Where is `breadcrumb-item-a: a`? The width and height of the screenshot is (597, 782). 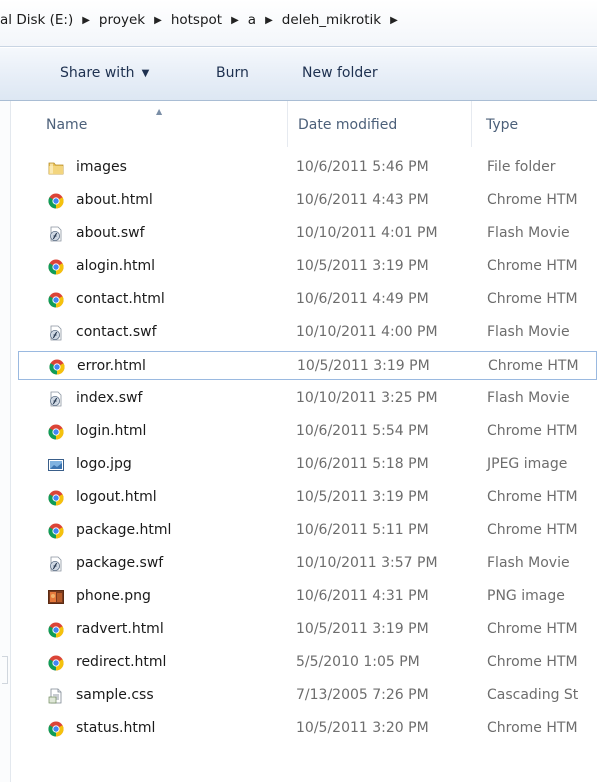 breadcrumb-item-a: a is located at coordinates (252, 20).